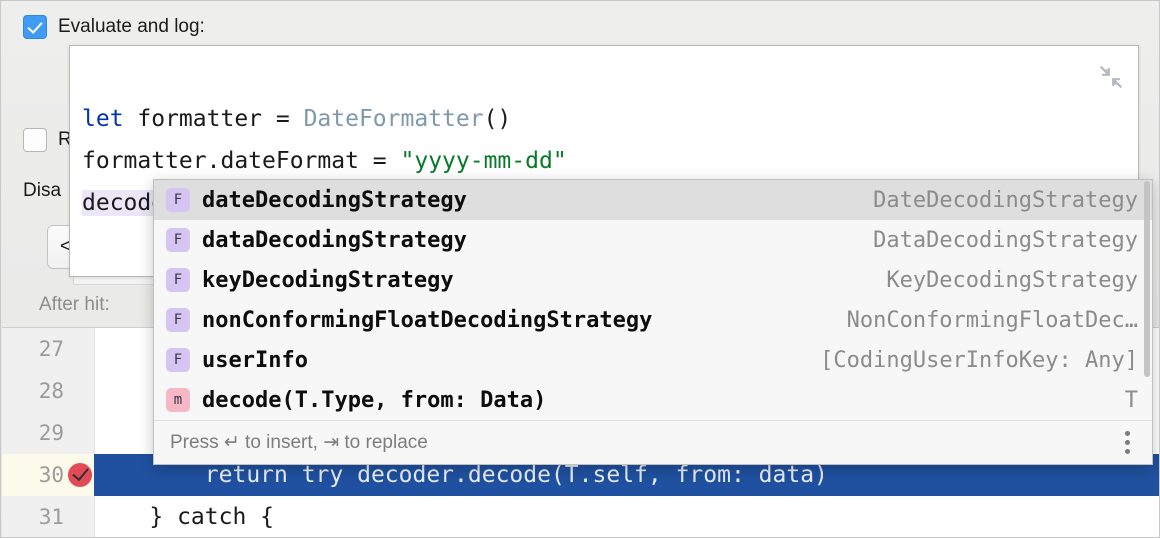 The image size is (1160, 538). I want to click on gutter-line: 29, so click(48, 433).